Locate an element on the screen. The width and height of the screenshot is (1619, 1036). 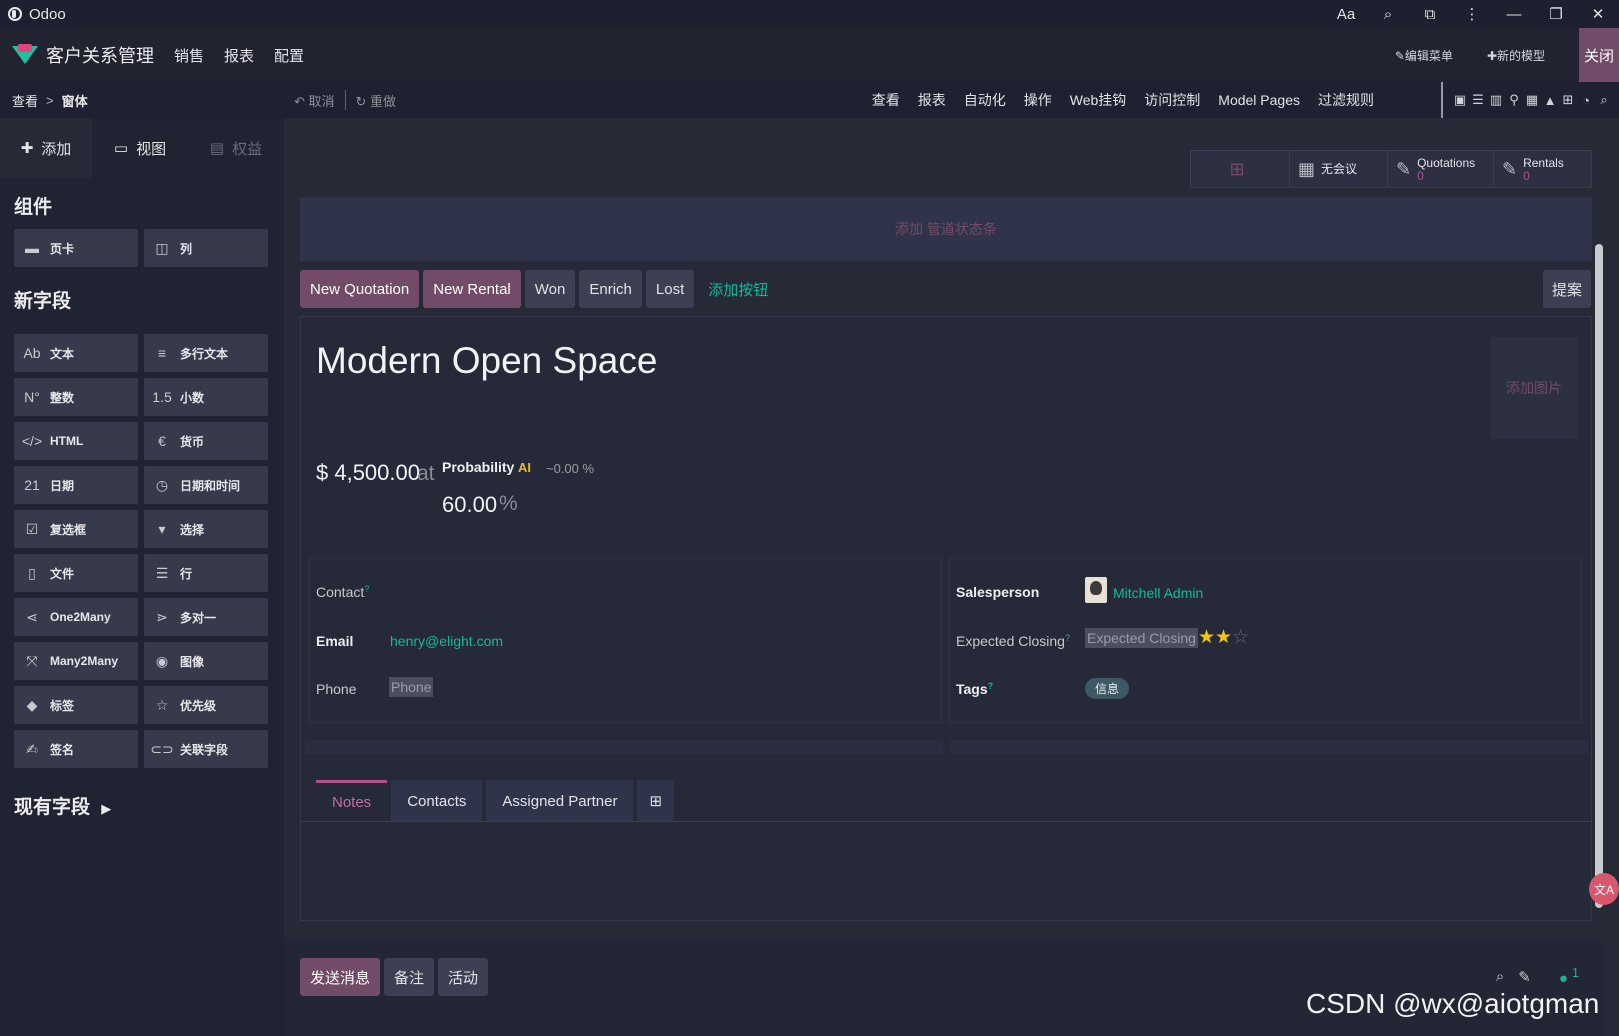
studio-menu-actions: 操作 is located at coordinates (1038, 100).